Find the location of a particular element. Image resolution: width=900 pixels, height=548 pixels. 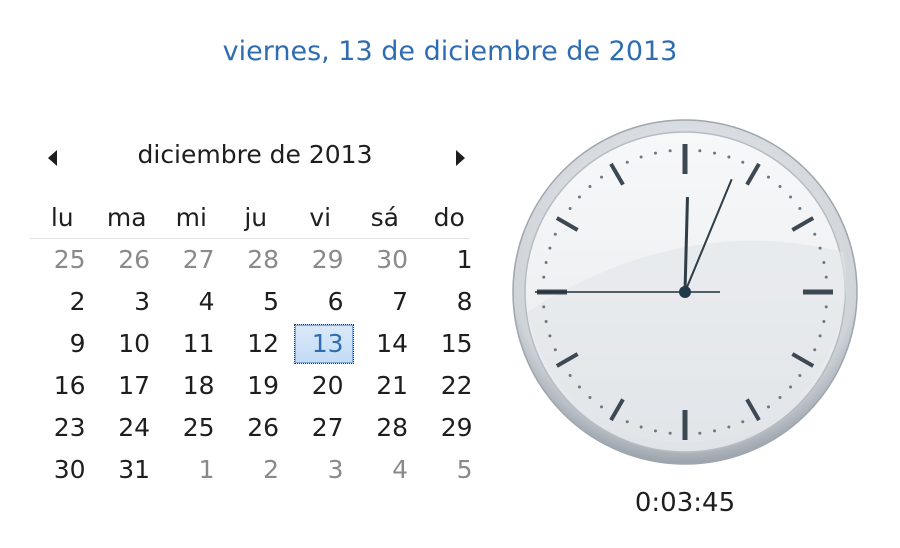

calendar-day: 21 is located at coordinates (385, 386).